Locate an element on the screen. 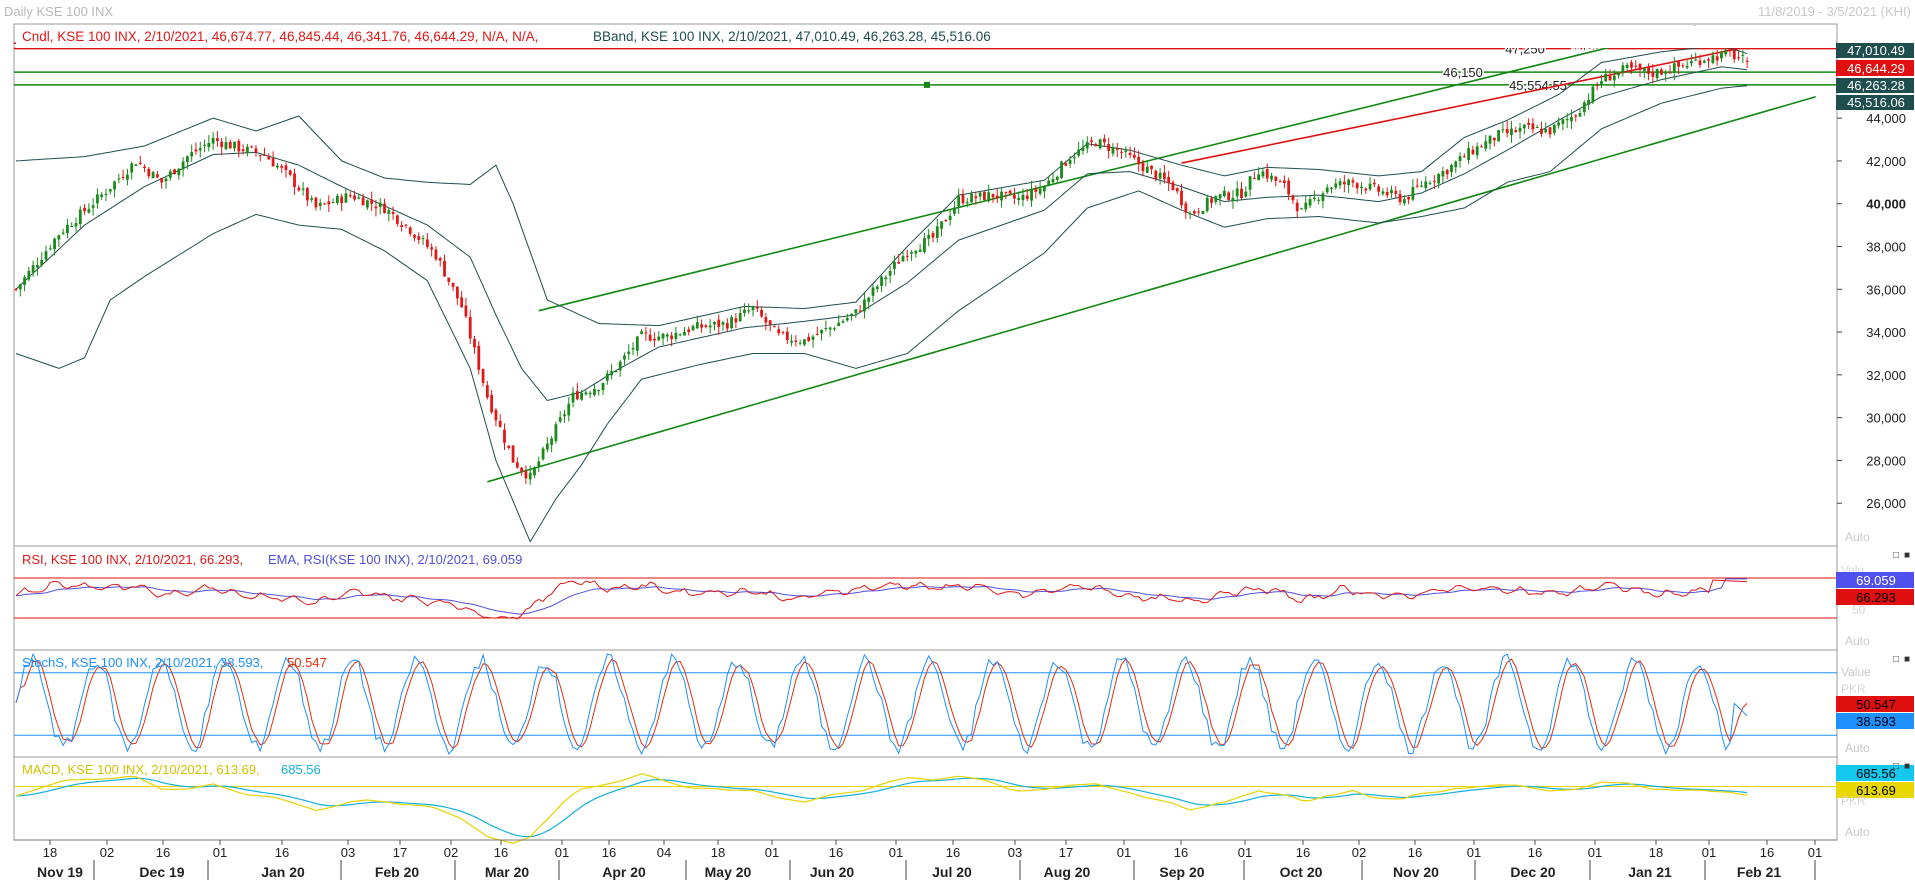 The image size is (1915, 885). x-day-tick-label: 02 is located at coordinates (1359, 852).